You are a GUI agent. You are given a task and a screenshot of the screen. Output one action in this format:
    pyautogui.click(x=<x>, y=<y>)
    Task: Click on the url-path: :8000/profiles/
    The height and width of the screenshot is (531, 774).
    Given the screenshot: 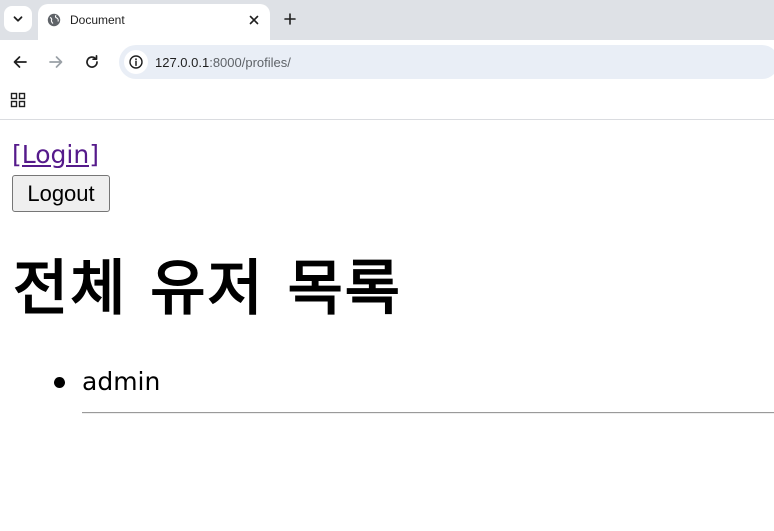 What is the action you would take?
    pyautogui.click(x=250, y=62)
    